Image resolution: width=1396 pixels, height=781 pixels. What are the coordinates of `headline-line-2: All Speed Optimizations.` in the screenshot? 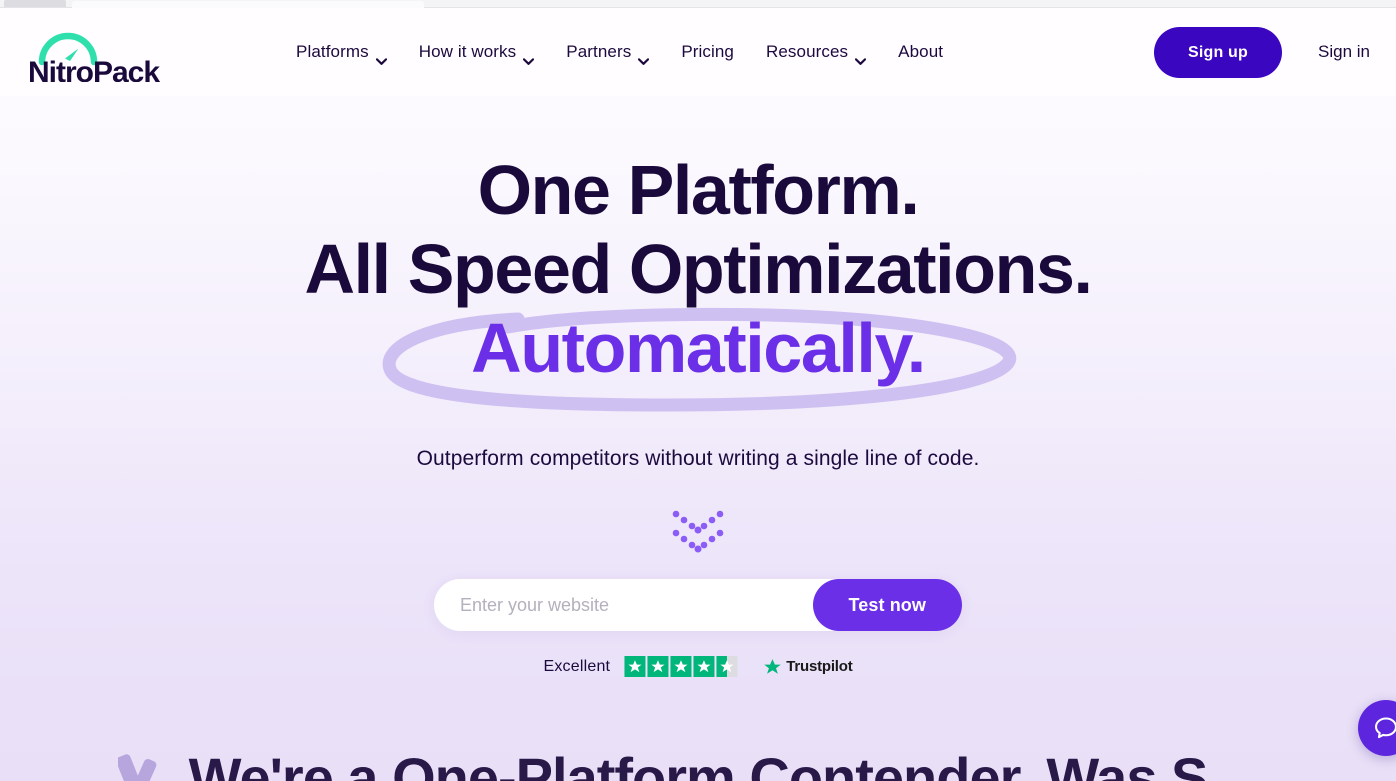 It's located at (698, 269).